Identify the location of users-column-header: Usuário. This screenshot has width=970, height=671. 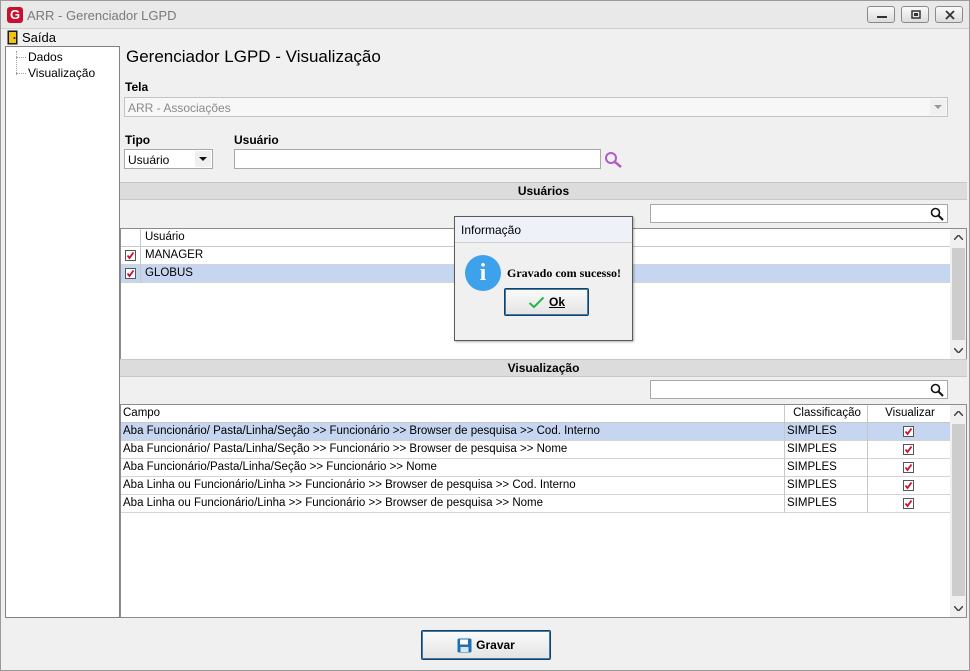
(293, 237).